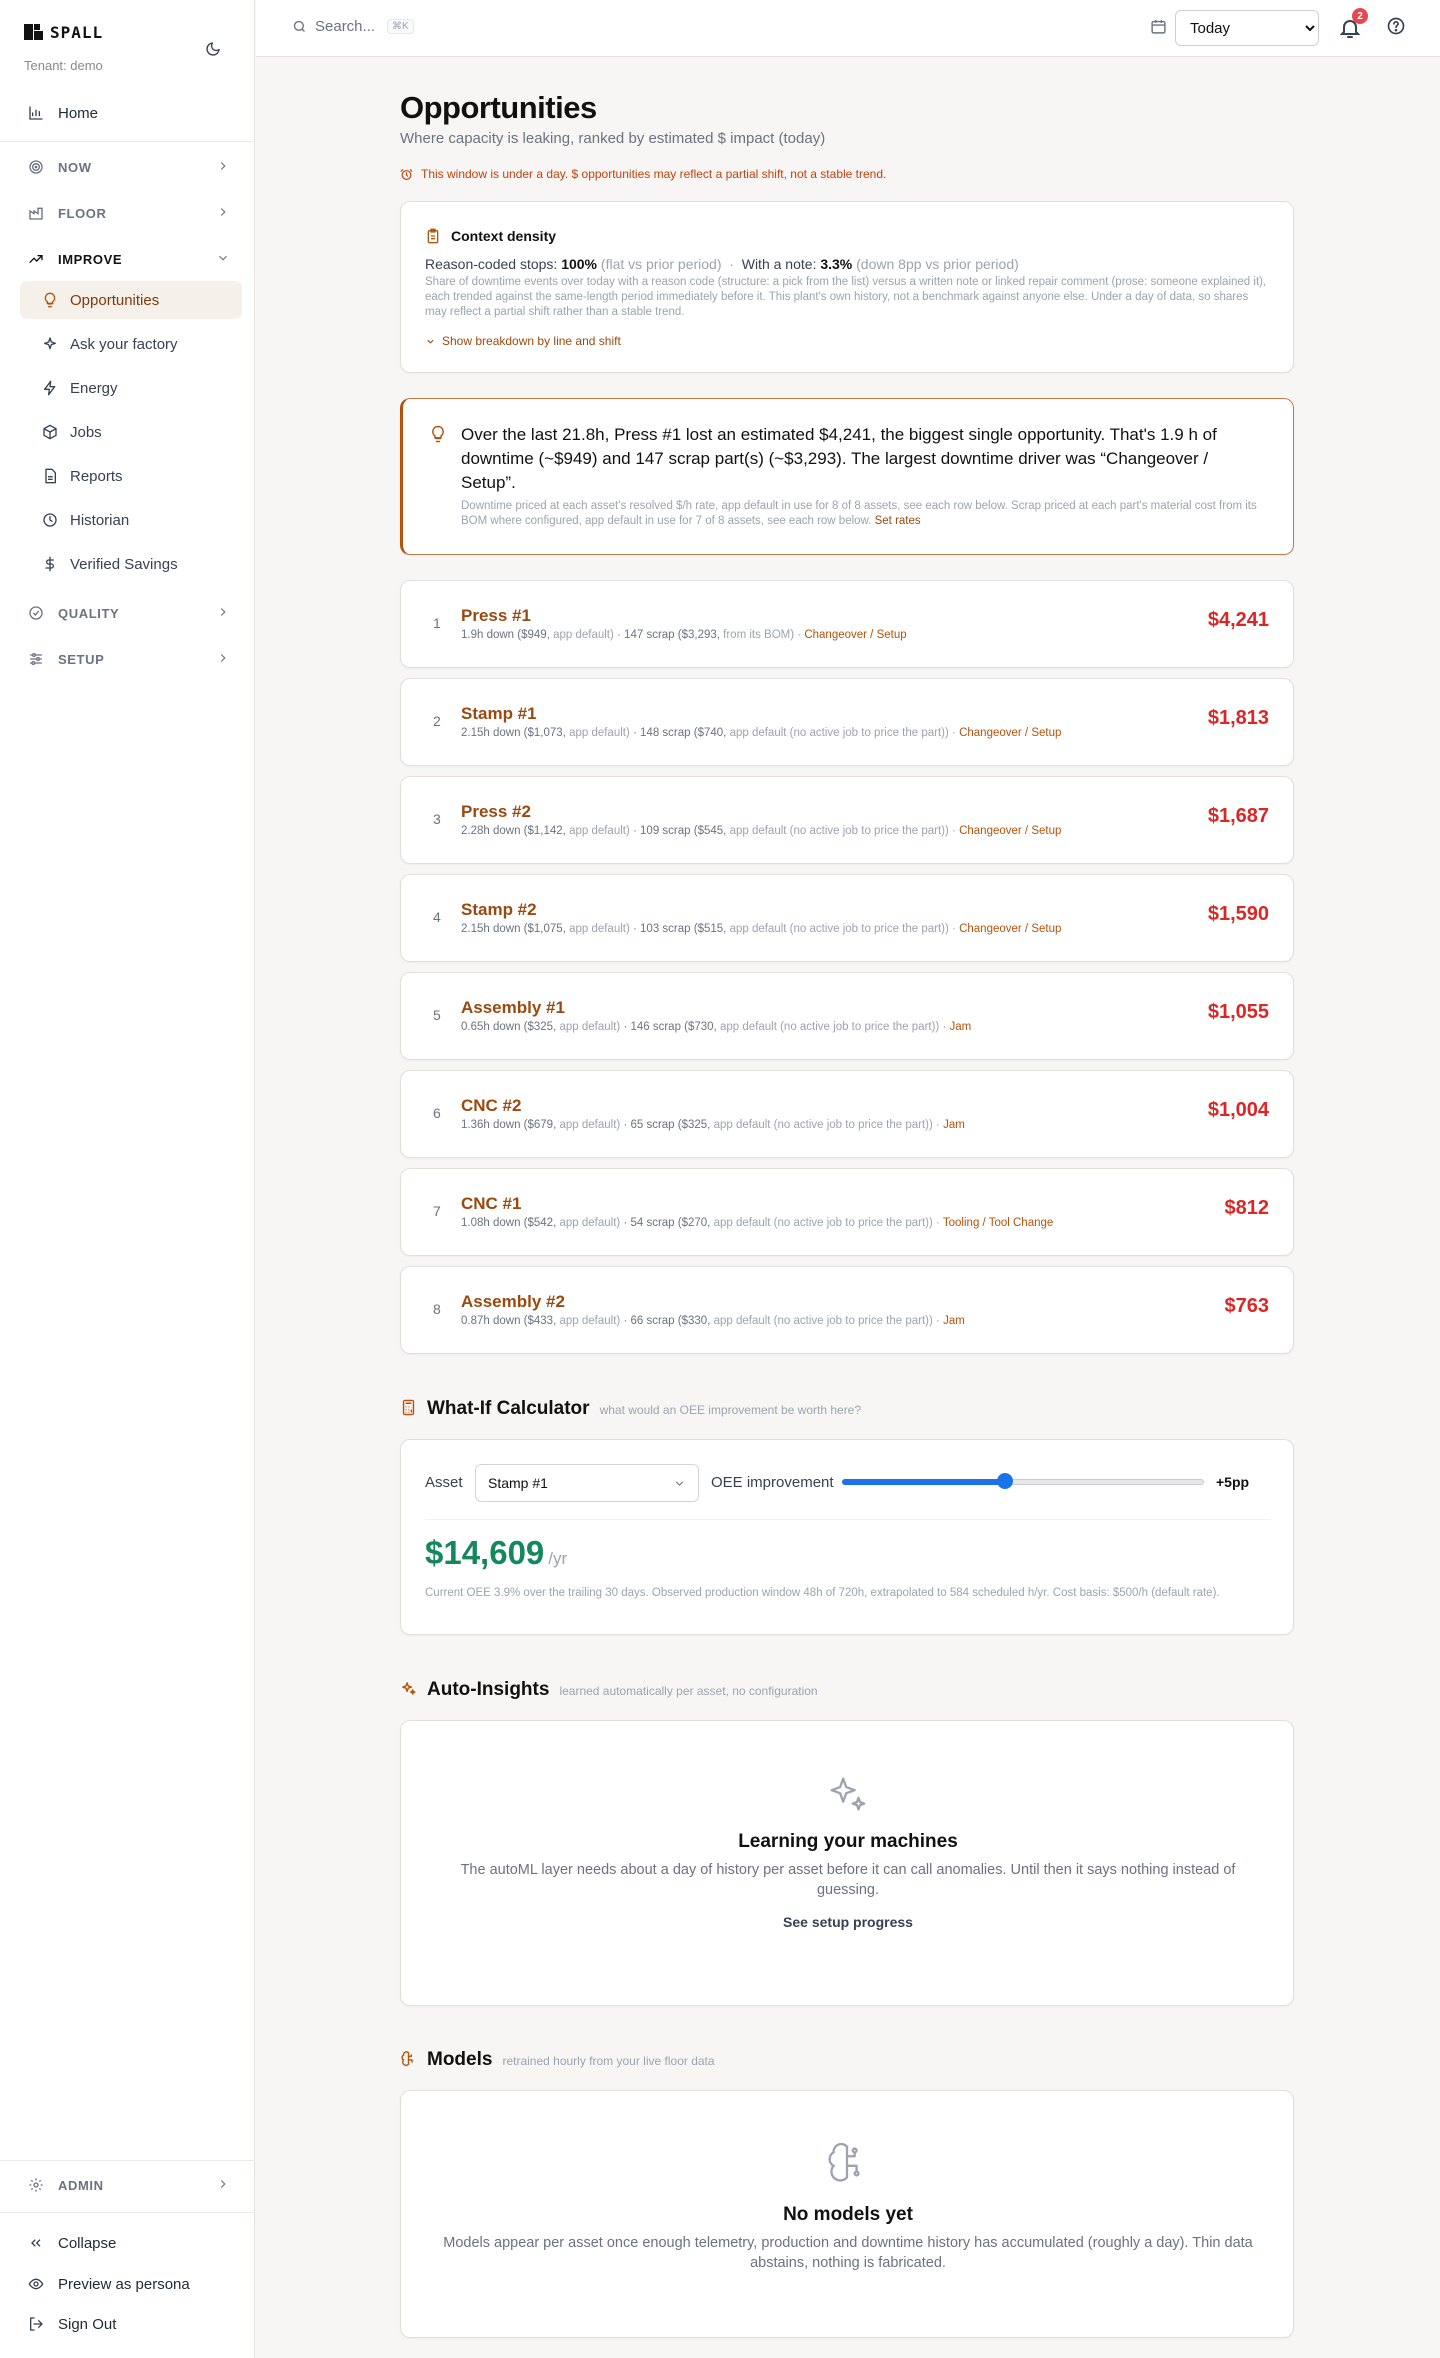  What do you see at coordinates (131, 2243) in the screenshot?
I see `collapse-button: Collapse` at bounding box center [131, 2243].